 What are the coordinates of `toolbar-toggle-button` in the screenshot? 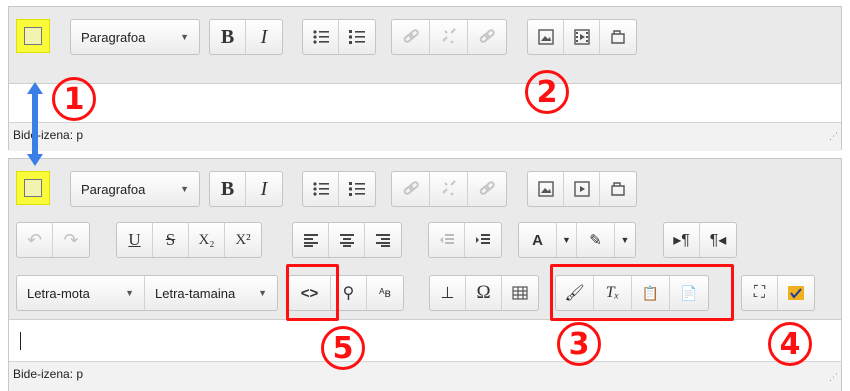 It's located at (33, 36).